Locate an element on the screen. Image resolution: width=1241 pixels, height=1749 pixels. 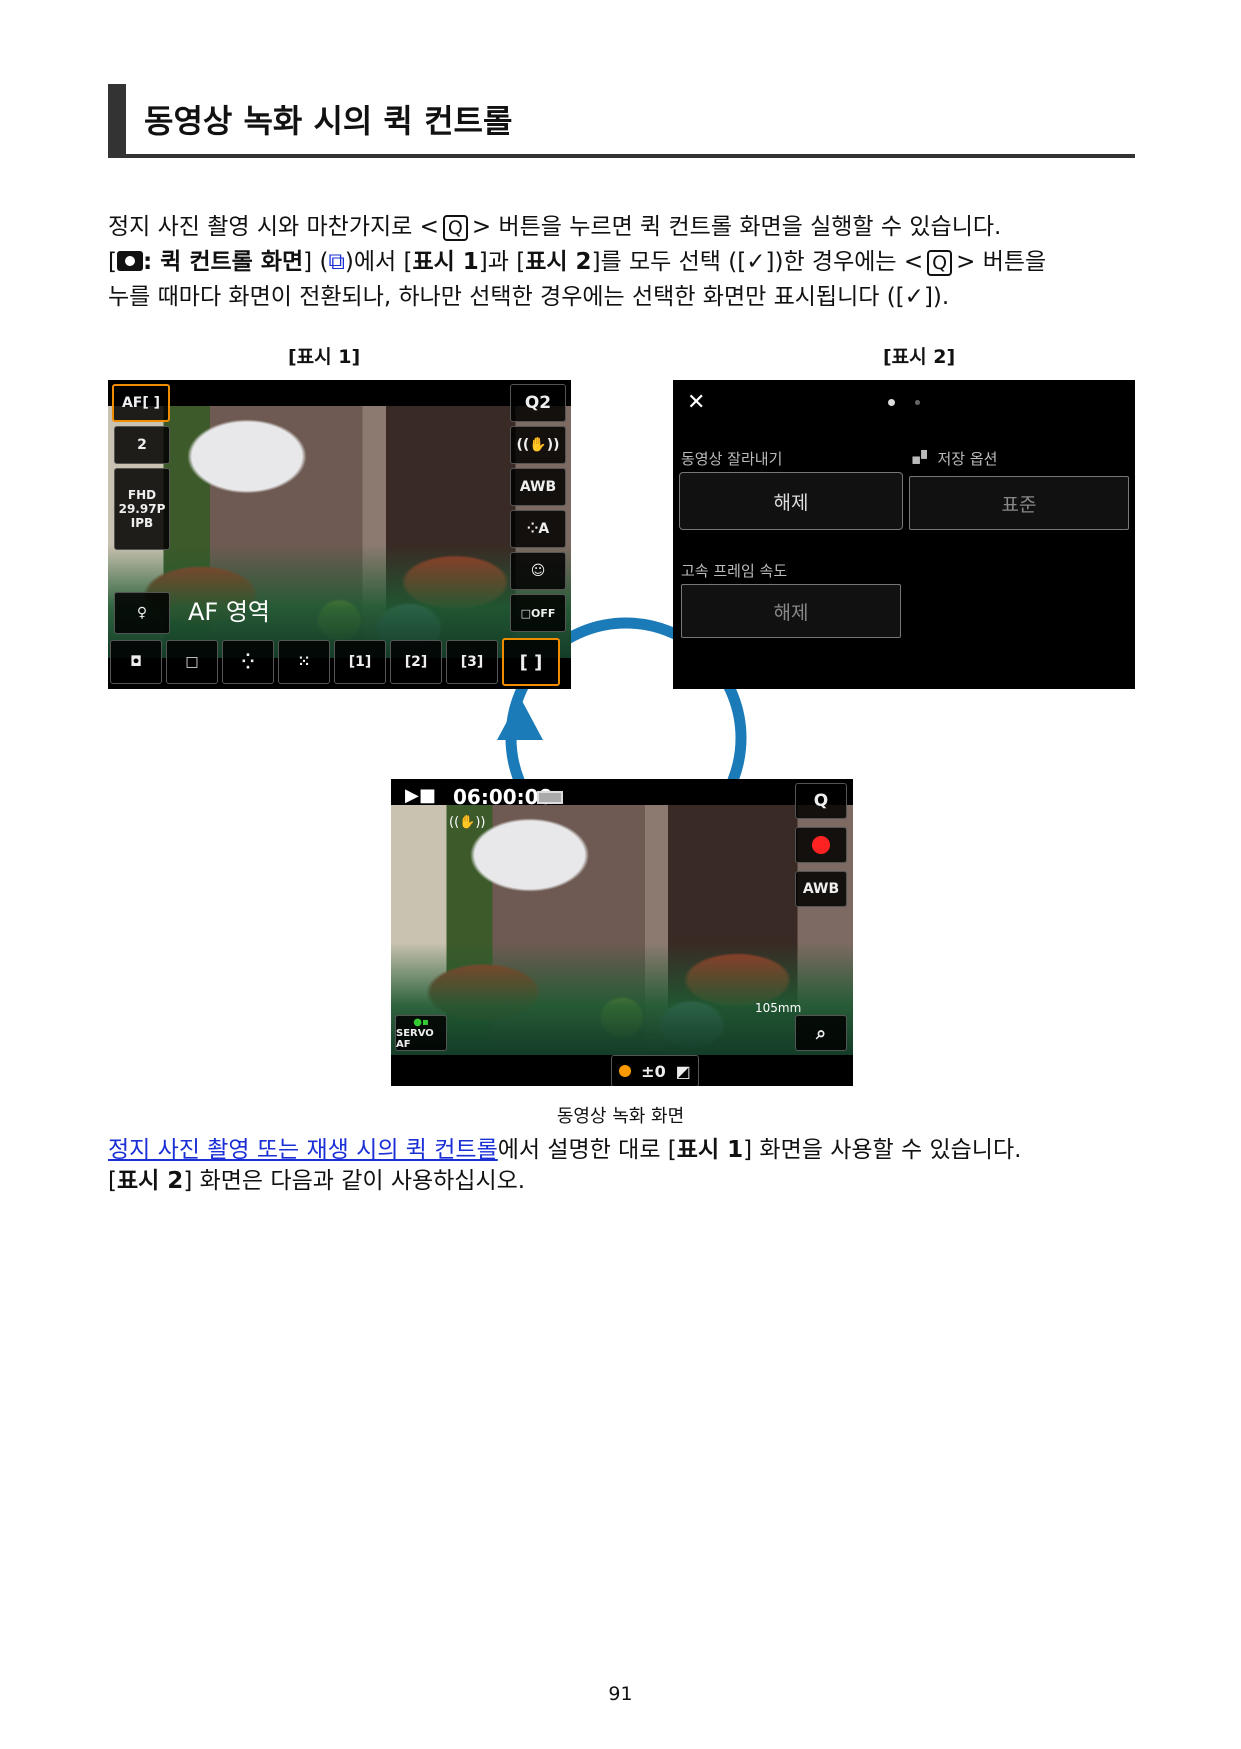
card-slot-button: 2 is located at coordinates (142, 445).